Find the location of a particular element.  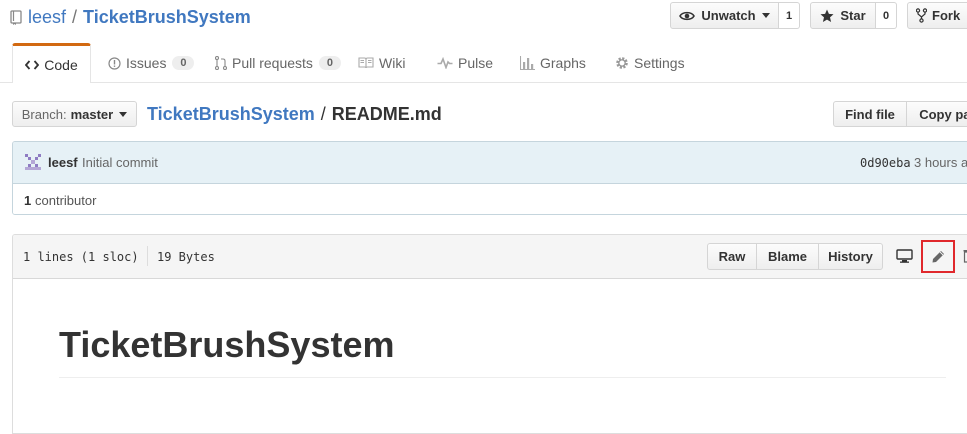

tab-pulse-label: Pulse is located at coordinates (475, 63).